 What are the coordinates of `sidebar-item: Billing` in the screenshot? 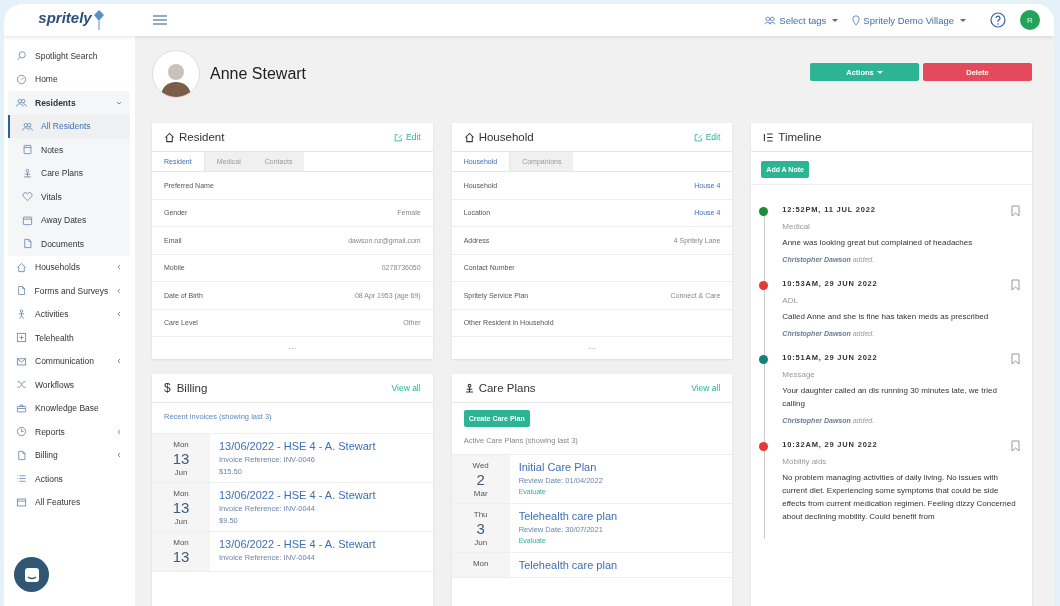 It's located at (69, 455).